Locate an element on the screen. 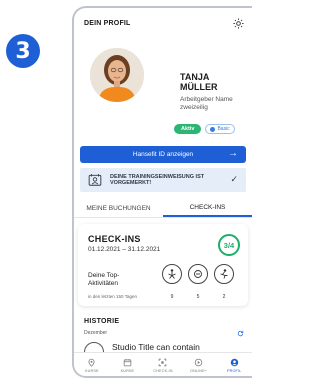 Image resolution: width=320 pixels, height=380 pixels. tab-checkins: CHECK-INS is located at coordinates (207, 208).